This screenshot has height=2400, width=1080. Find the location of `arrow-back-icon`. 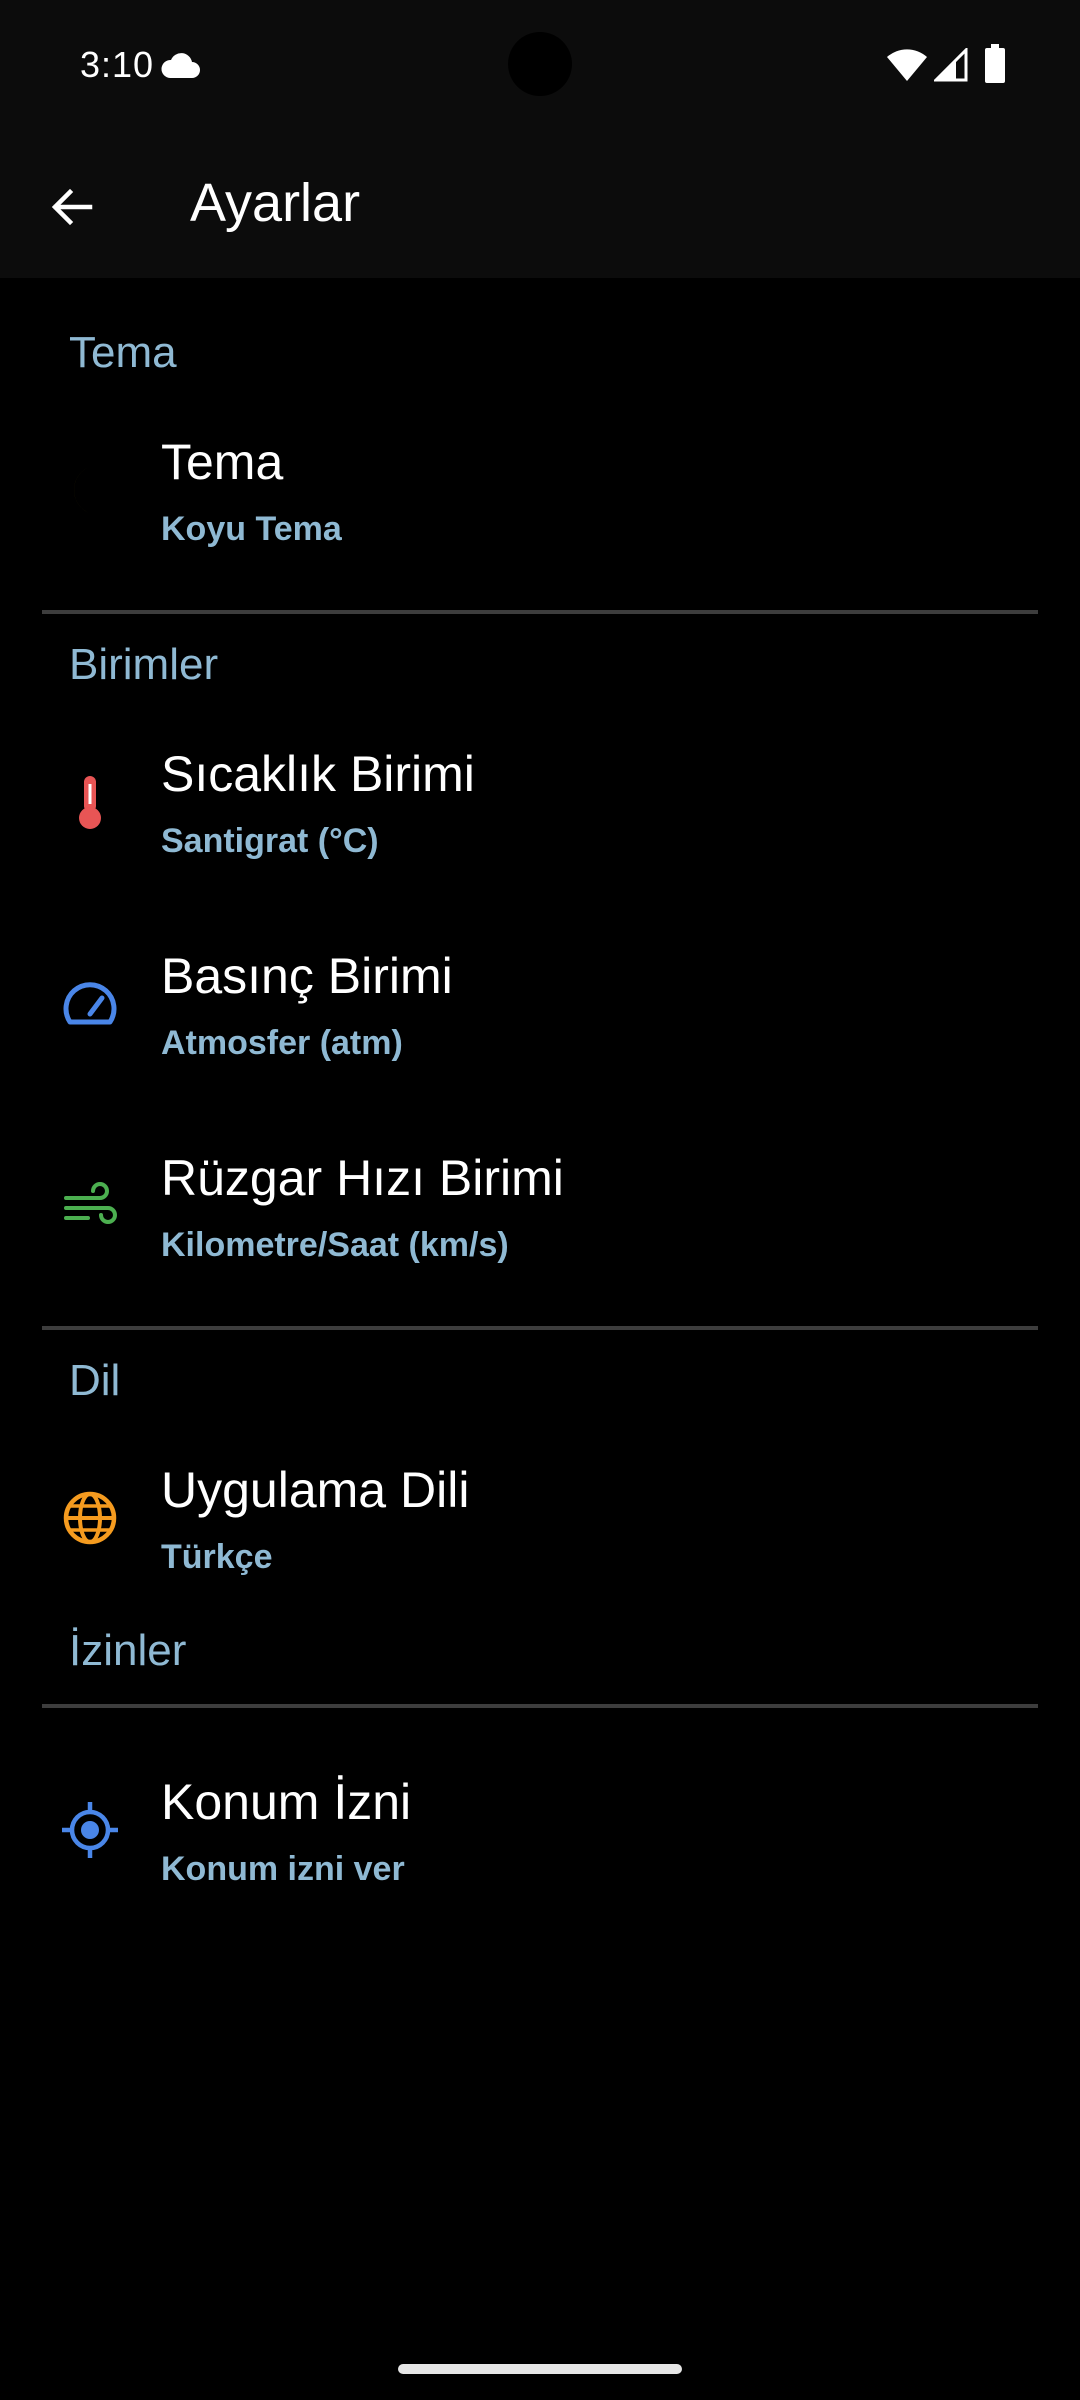

arrow-back-icon is located at coordinates (72, 207).